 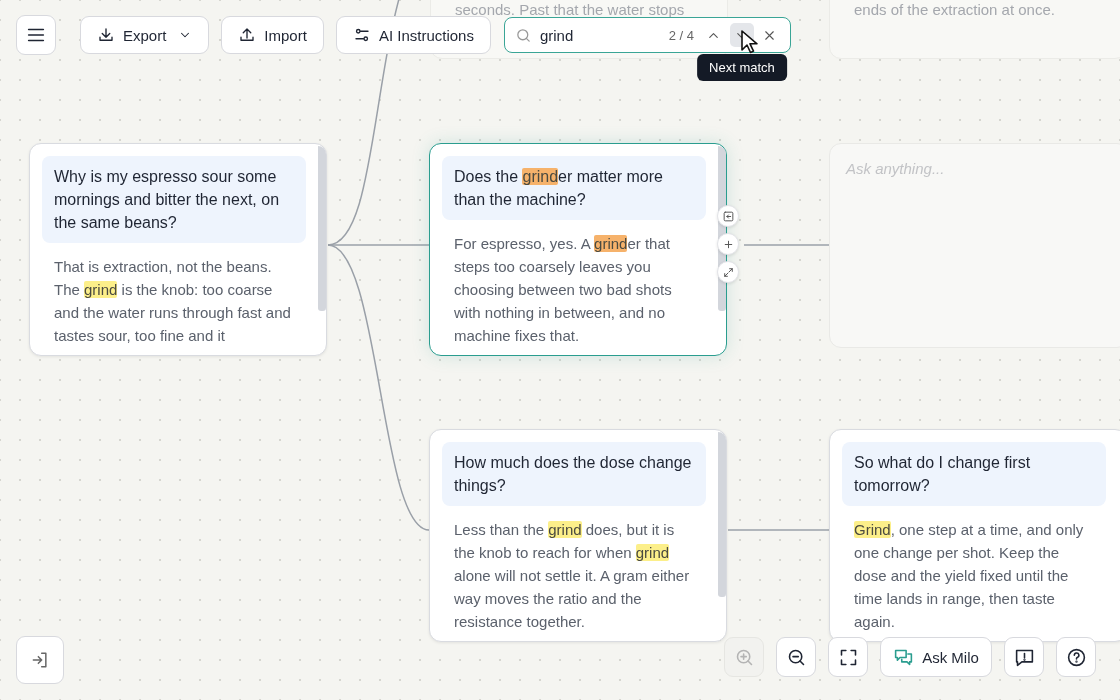 I want to click on question-text: How much does the dose change things?, so click(x=574, y=474).